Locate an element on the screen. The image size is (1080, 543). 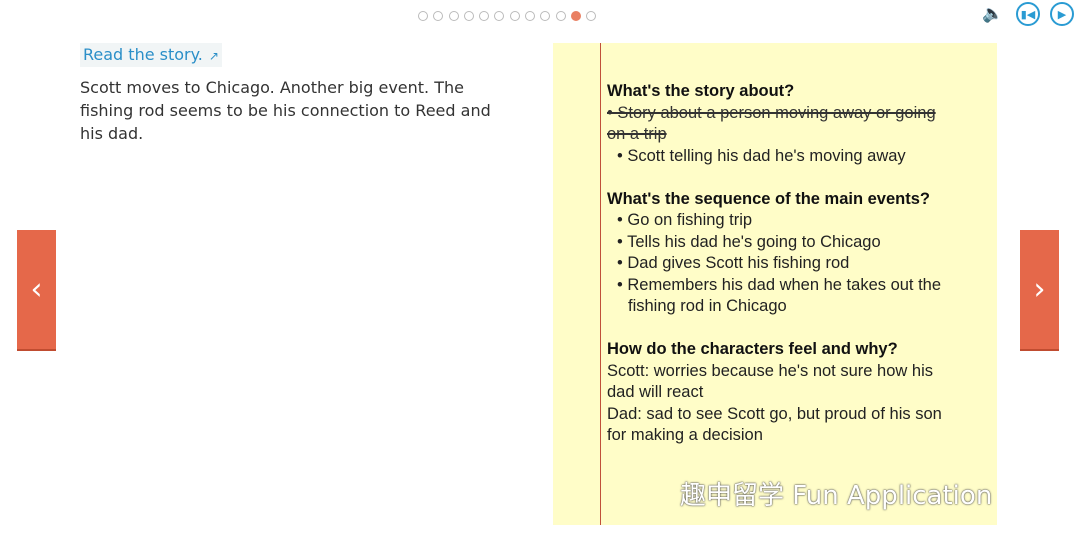
prev-button: ‹ is located at coordinates (36, 290).